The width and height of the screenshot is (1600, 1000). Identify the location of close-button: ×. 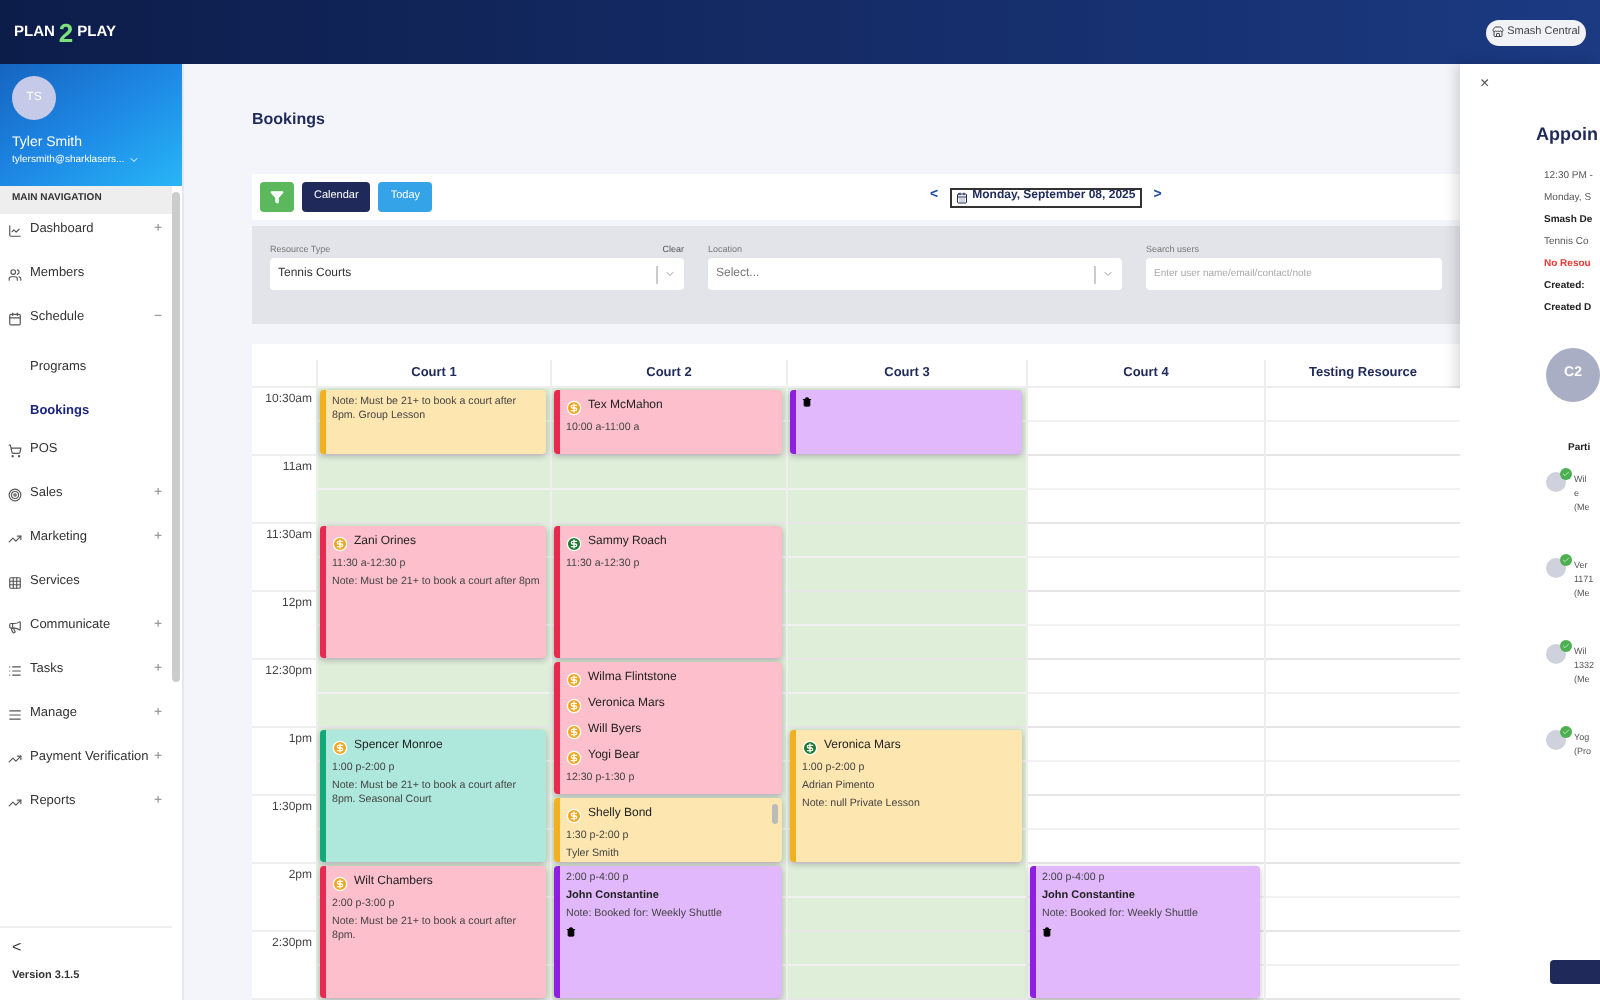
(1540, 84).